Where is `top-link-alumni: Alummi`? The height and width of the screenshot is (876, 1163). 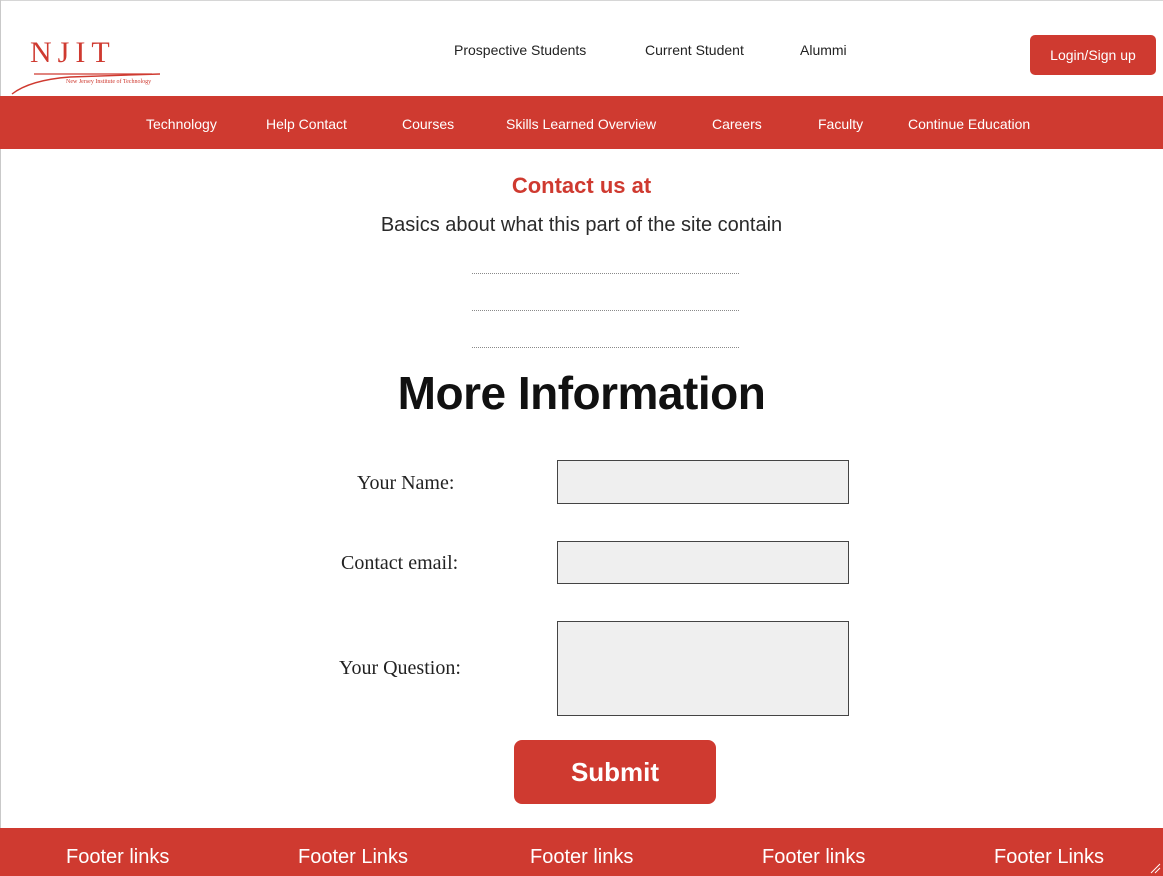
top-link-alumni: Alummi is located at coordinates (823, 50).